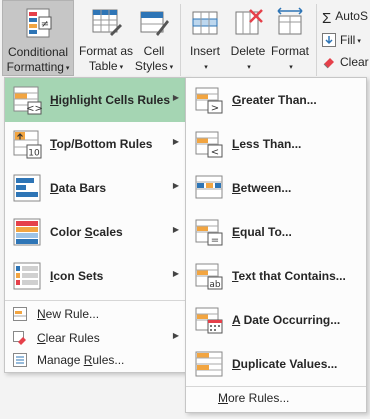 The image size is (370, 419). What do you see at coordinates (223, 398) in the screenshot?
I see `mnemonic: M` at bounding box center [223, 398].